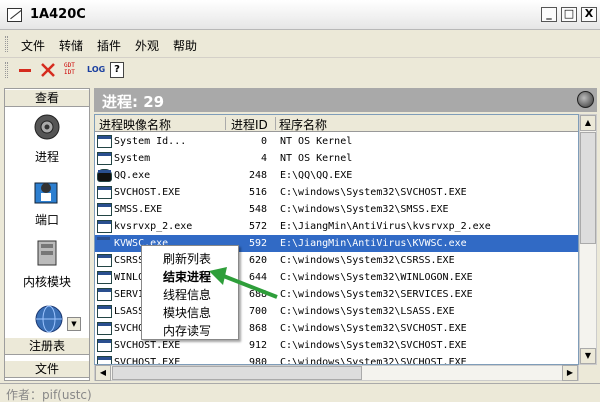  I want to click on idt-label: IDT, so click(69, 72).